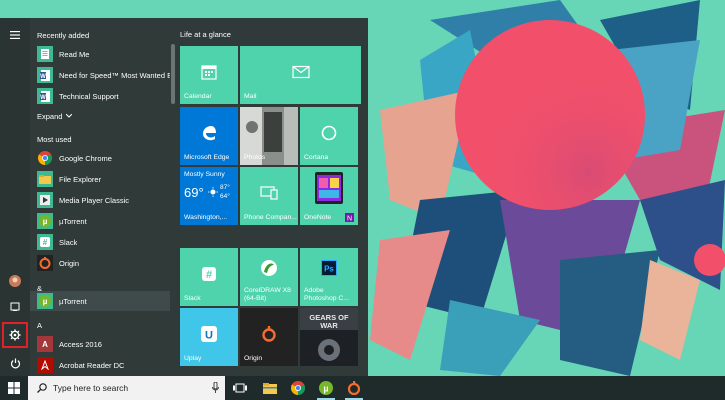 This screenshot has height=400, width=725. What do you see at coordinates (15, 307) in the screenshot?
I see `documents-button` at bounding box center [15, 307].